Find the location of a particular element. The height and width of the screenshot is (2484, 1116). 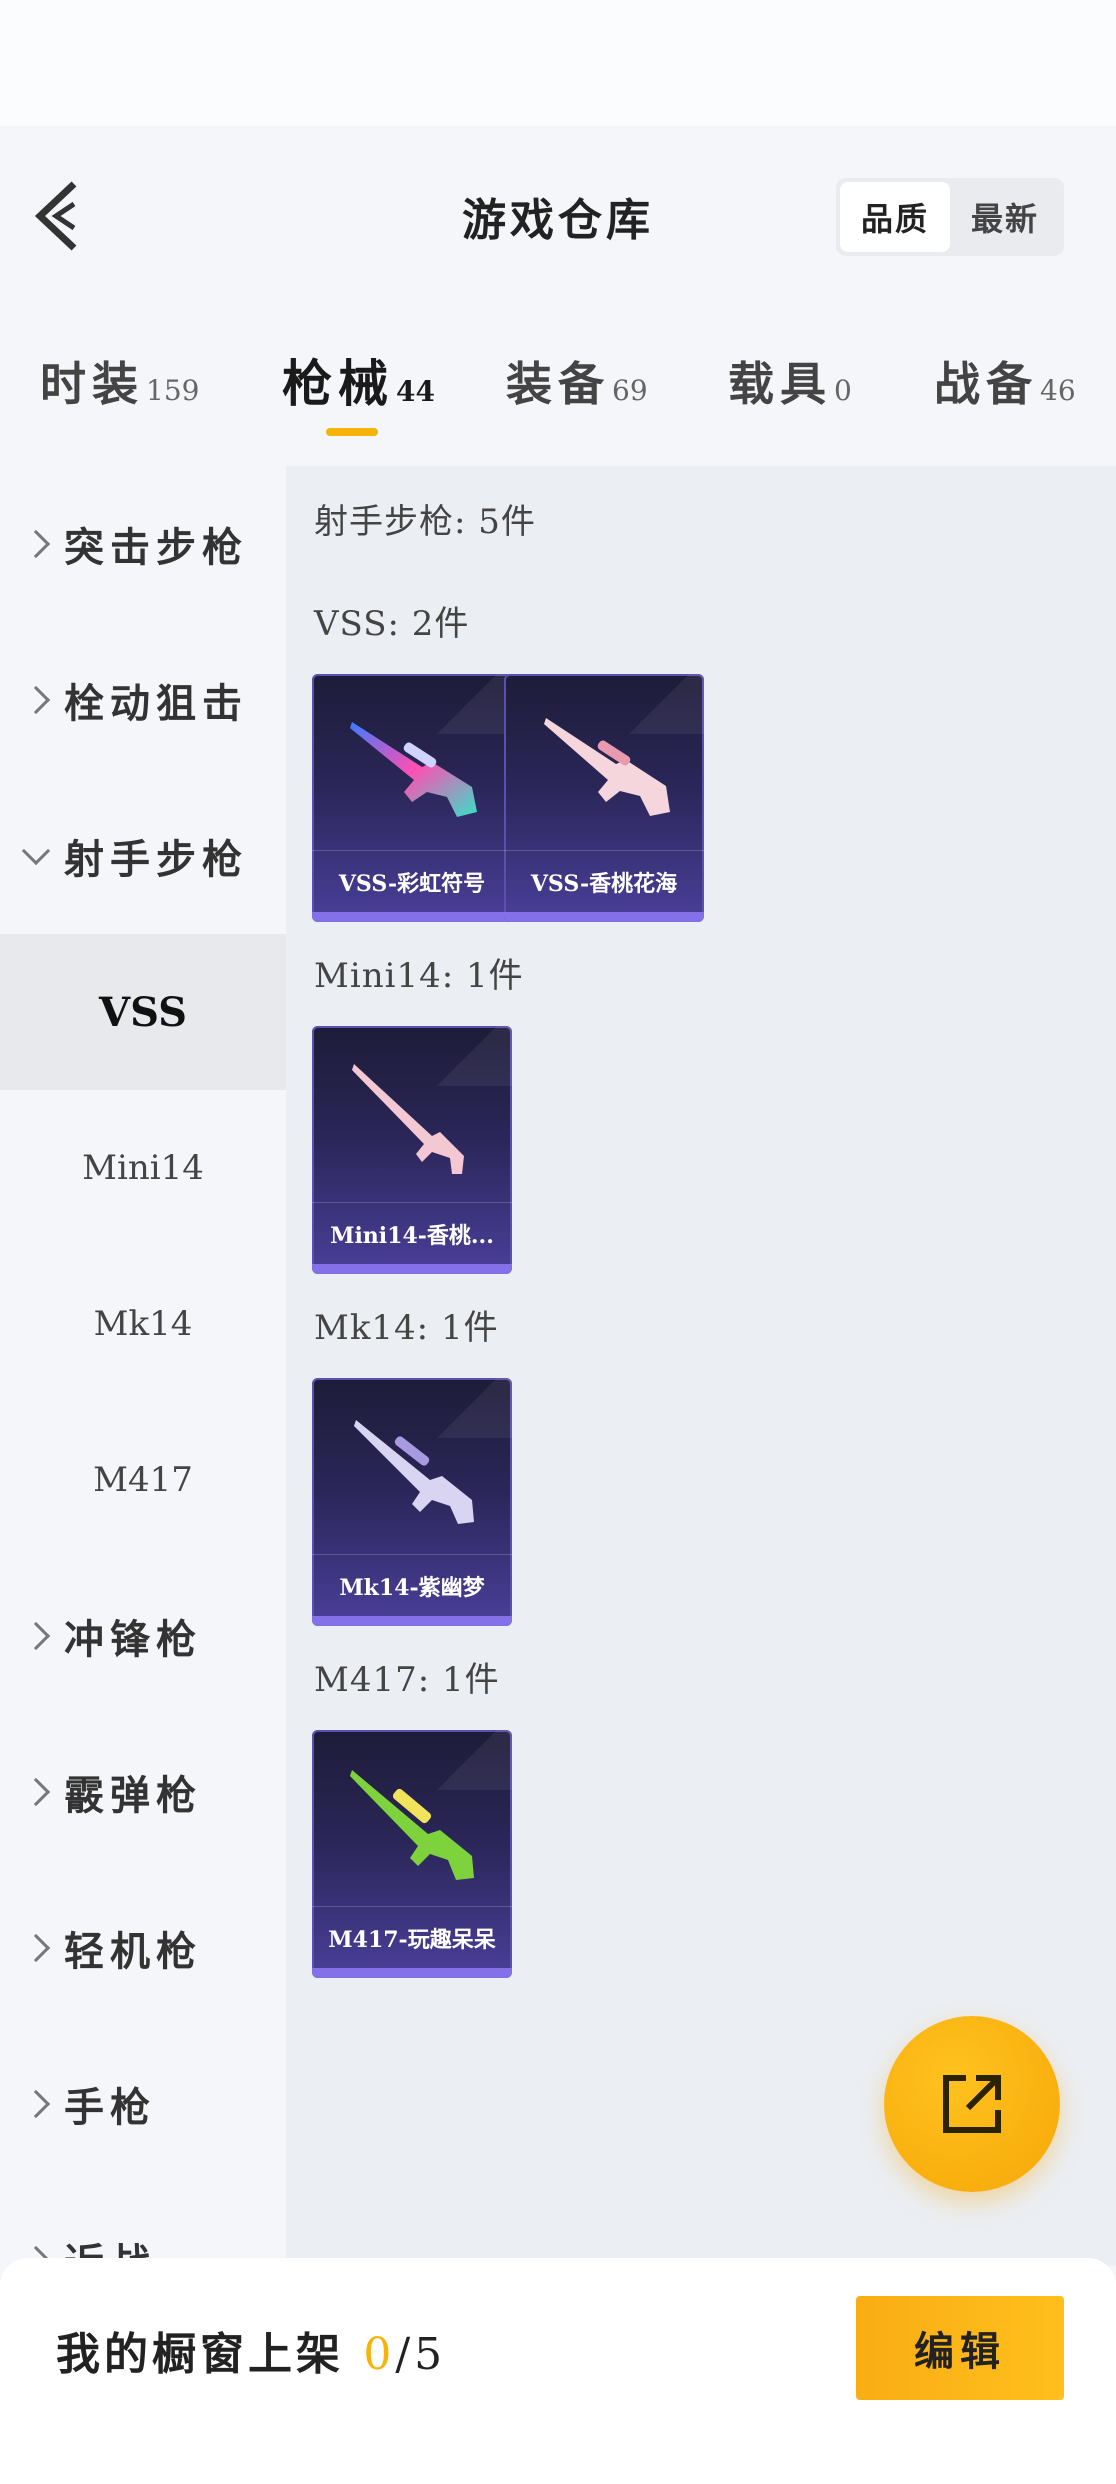

item-name: VSS-彩虹符号 is located at coordinates (412, 881).